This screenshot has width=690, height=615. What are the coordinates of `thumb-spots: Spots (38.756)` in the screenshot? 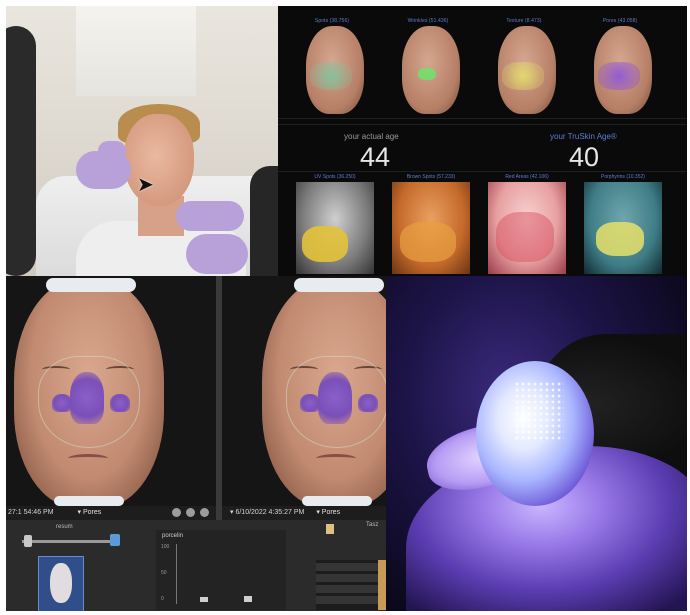 It's located at (332, 64).